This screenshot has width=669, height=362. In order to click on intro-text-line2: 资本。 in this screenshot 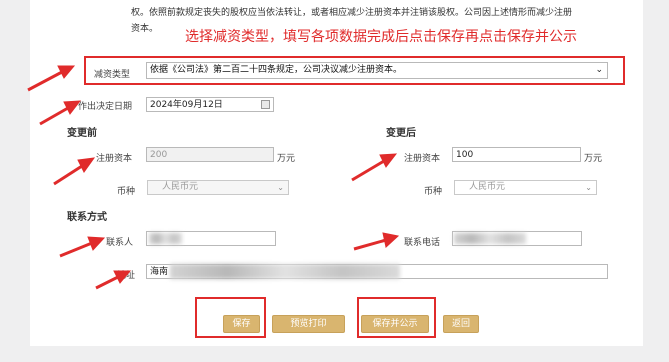, I will do `click(145, 29)`.